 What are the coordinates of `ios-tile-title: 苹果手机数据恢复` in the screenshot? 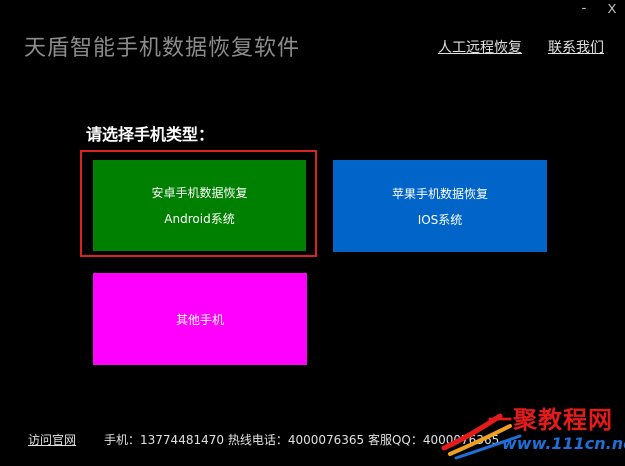 It's located at (439, 193).